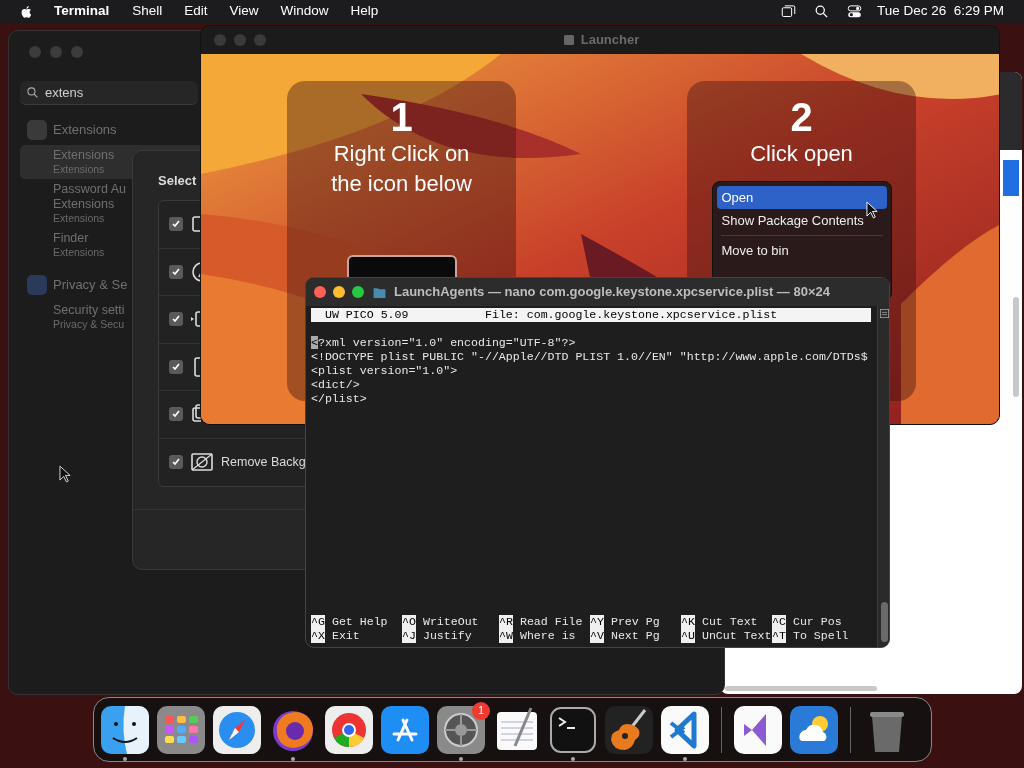 Image resolution: width=1024 pixels, height=768 pixels. Describe the element at coordinates (181, 729) in the screenshot. I see `app-grid-icon` at that location.